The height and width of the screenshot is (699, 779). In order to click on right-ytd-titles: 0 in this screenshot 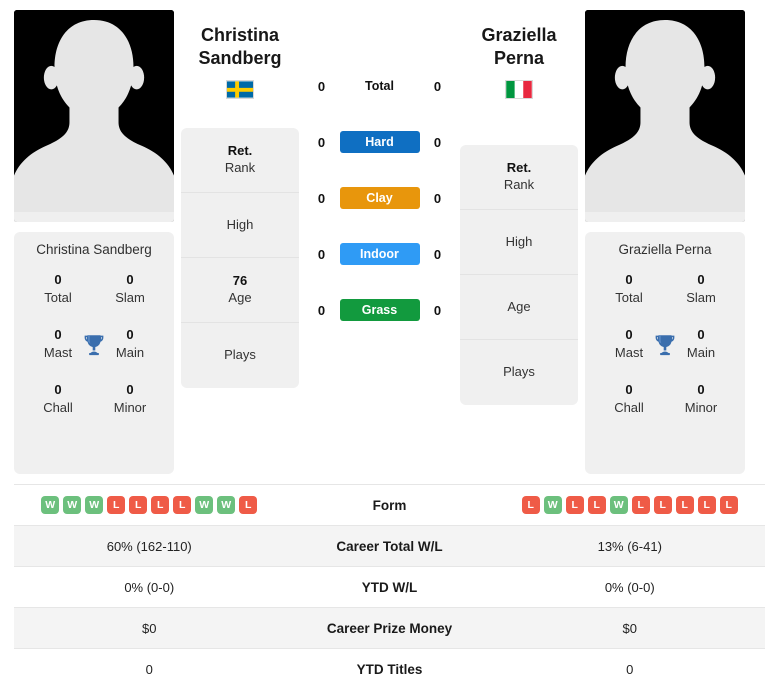, I will do `click(630, 669)`.